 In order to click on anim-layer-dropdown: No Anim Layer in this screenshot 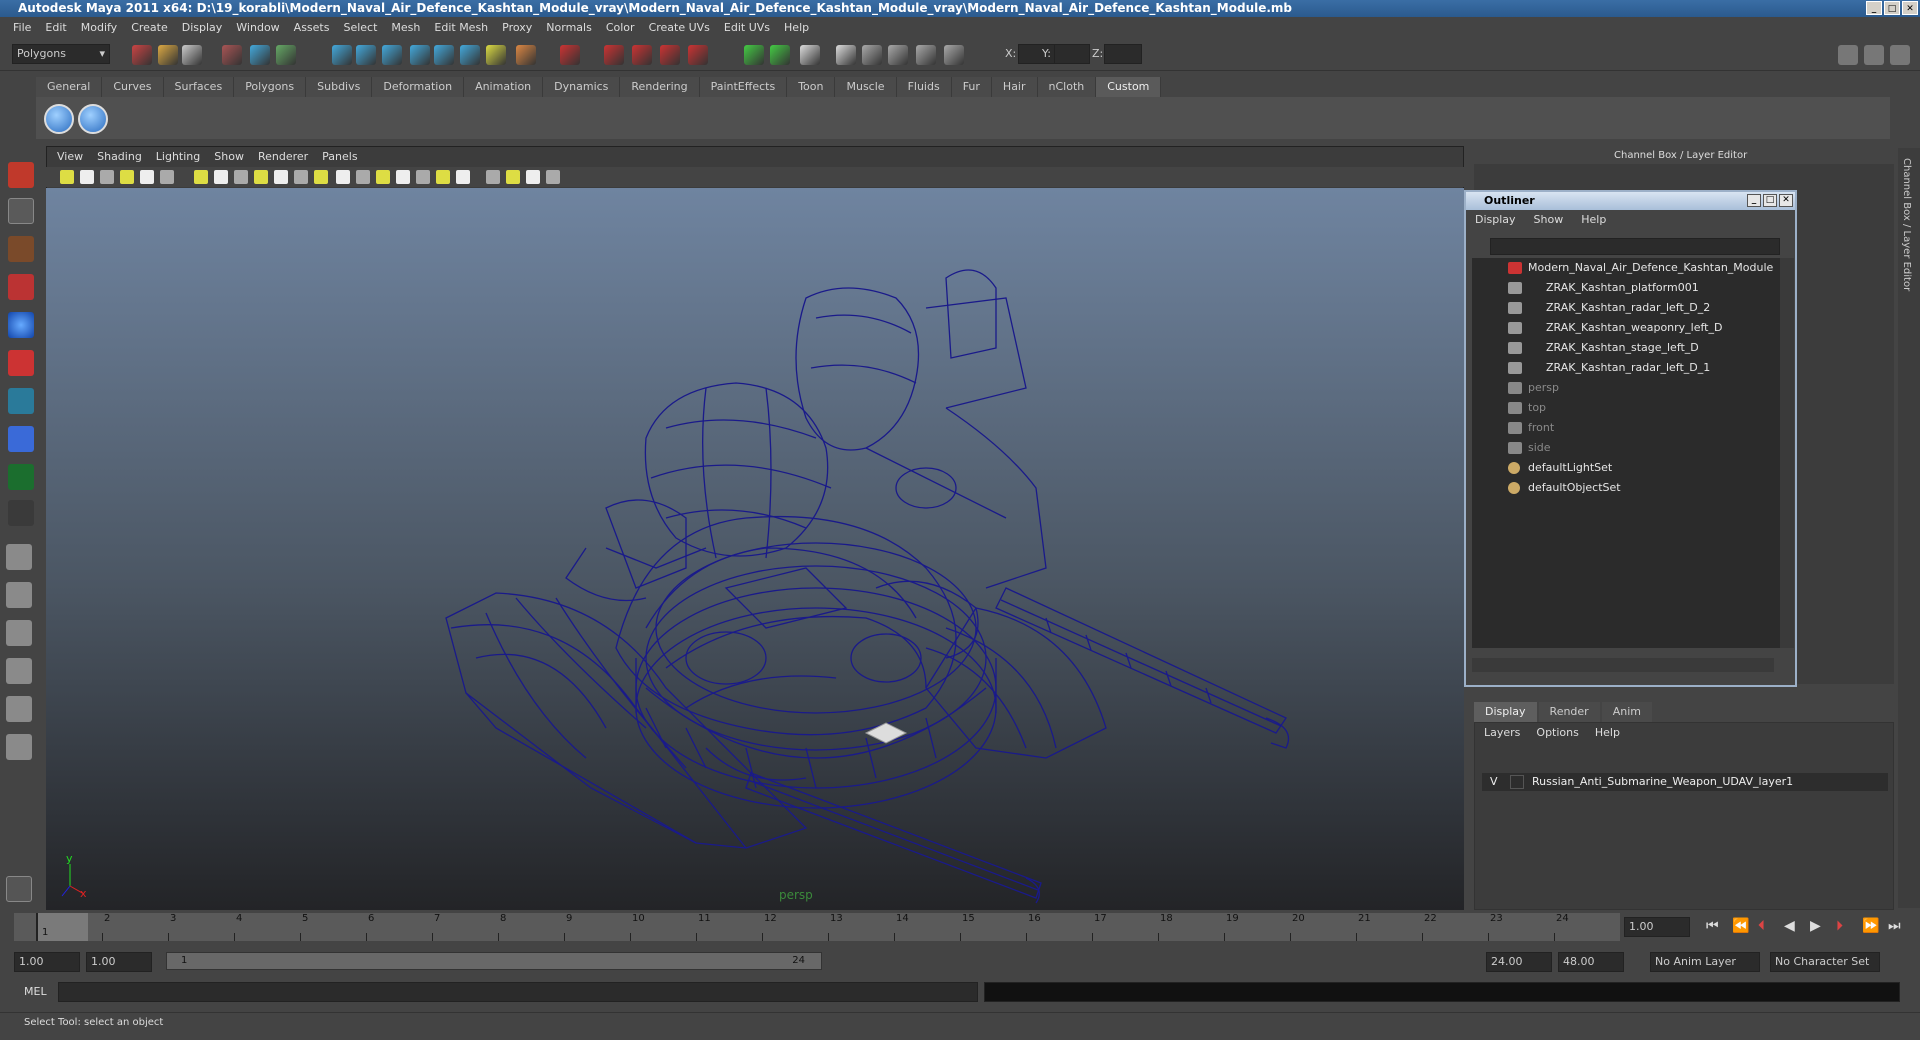, I will do `click(1705, 962)`.